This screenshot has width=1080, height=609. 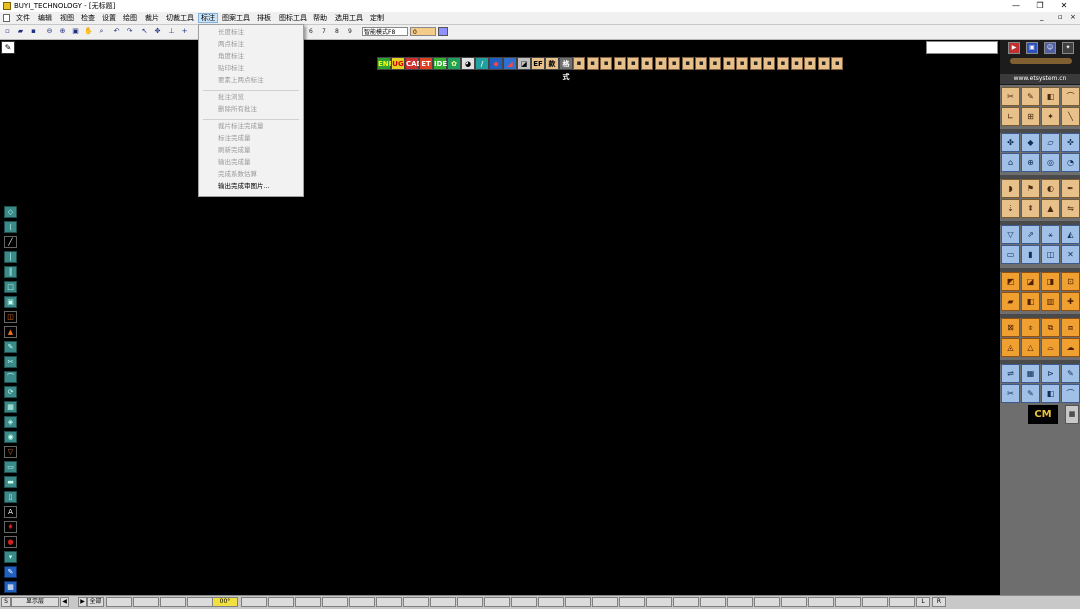 I want to click on new-file-icon: ▫, so click(x=7, y=31).